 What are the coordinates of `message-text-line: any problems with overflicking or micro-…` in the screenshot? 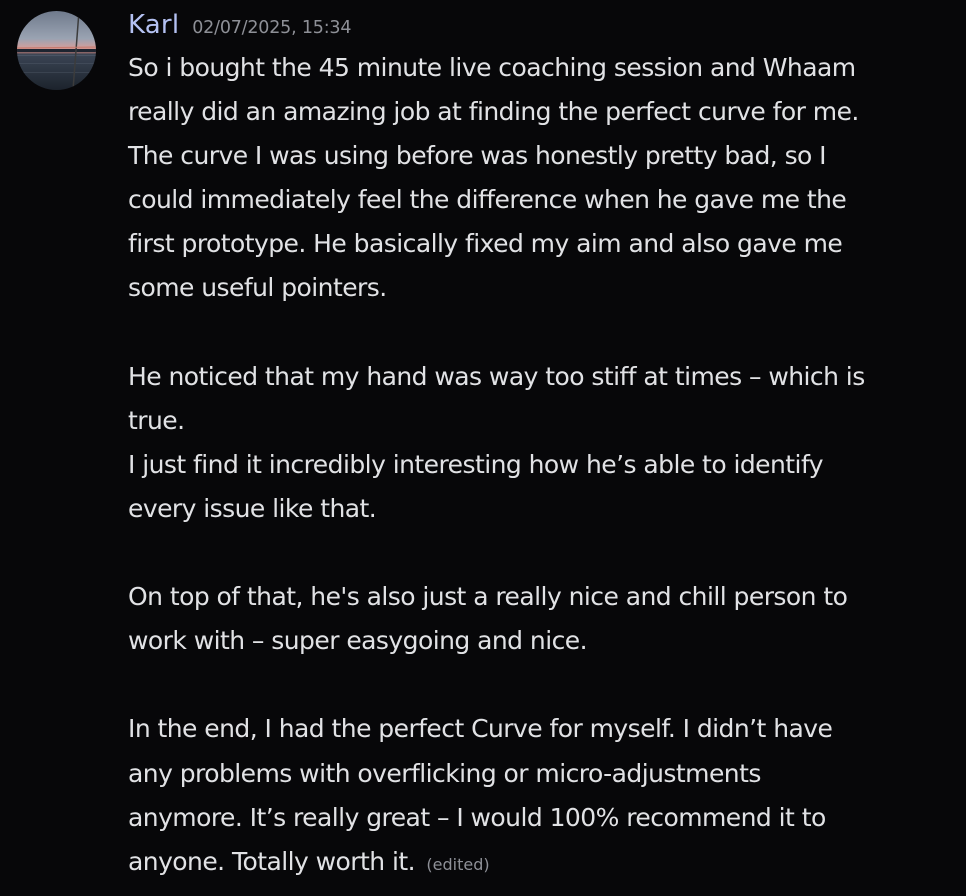 It's located at (444, 773).